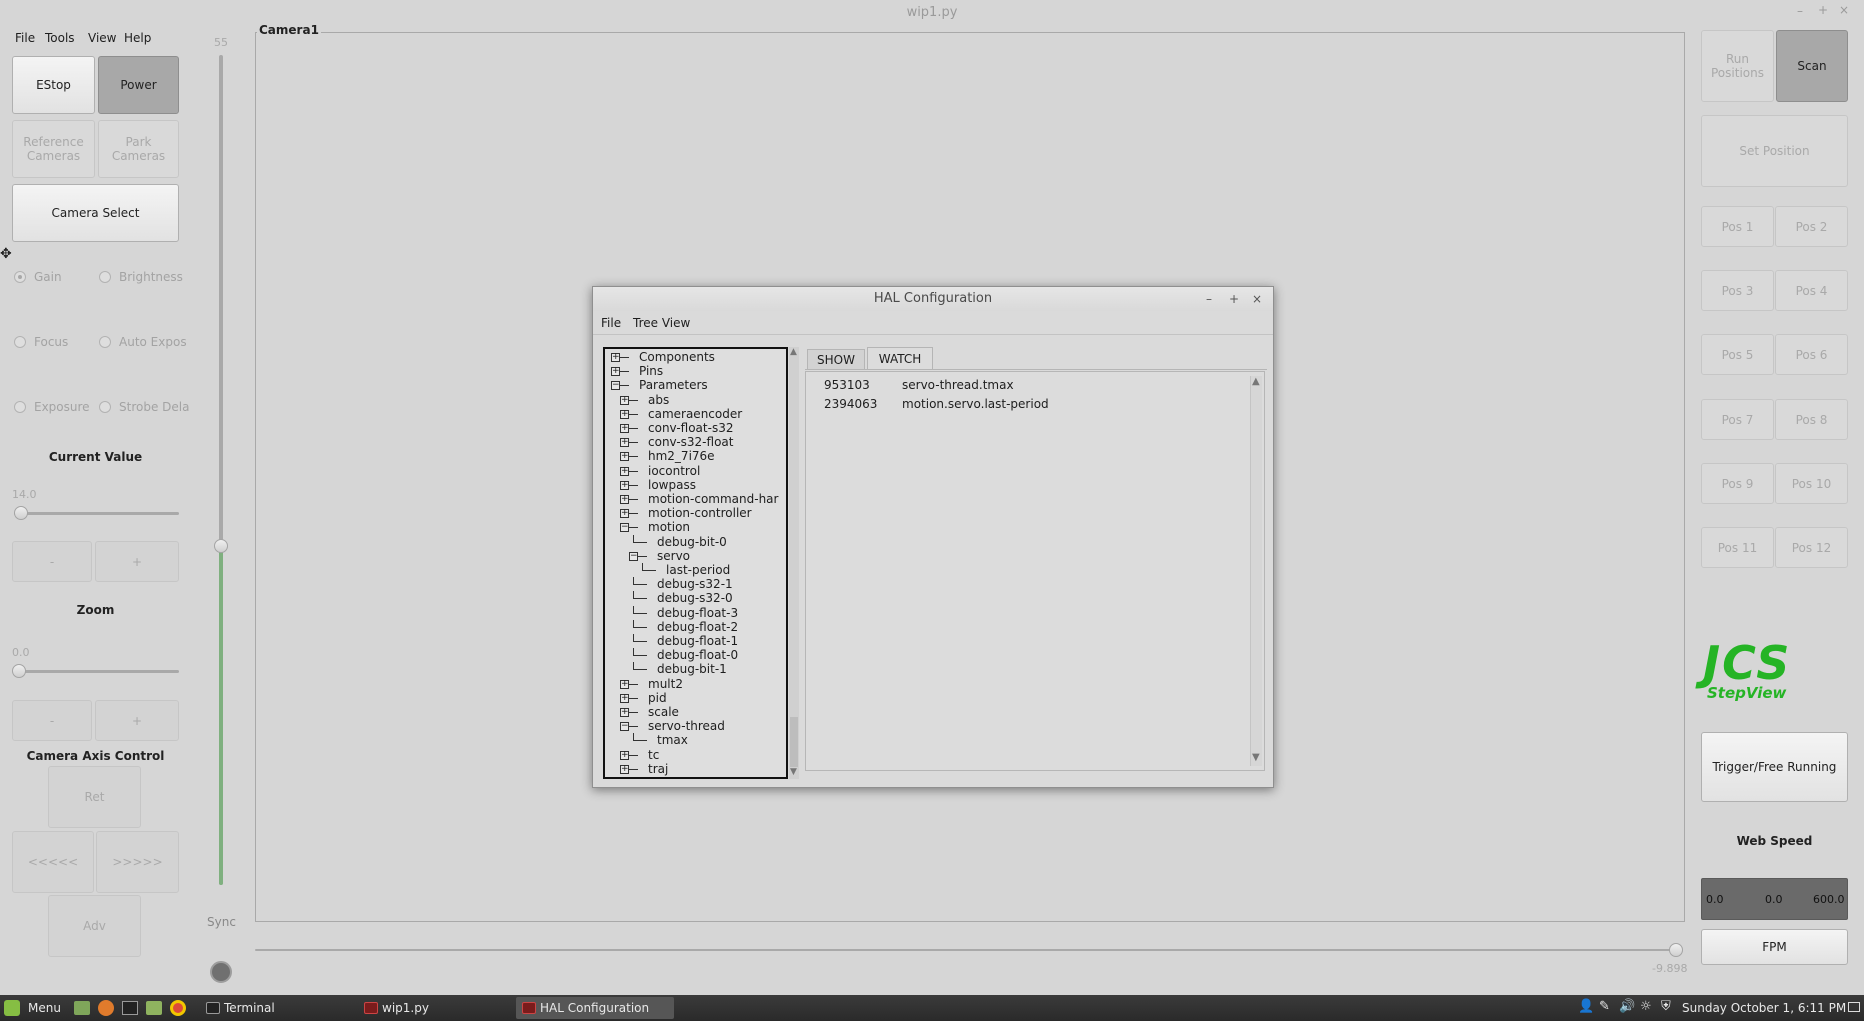 This screenshot has height=1021, width=1864. I want to click on hal-menu-tree-view: Tree View, so click(661, 323).